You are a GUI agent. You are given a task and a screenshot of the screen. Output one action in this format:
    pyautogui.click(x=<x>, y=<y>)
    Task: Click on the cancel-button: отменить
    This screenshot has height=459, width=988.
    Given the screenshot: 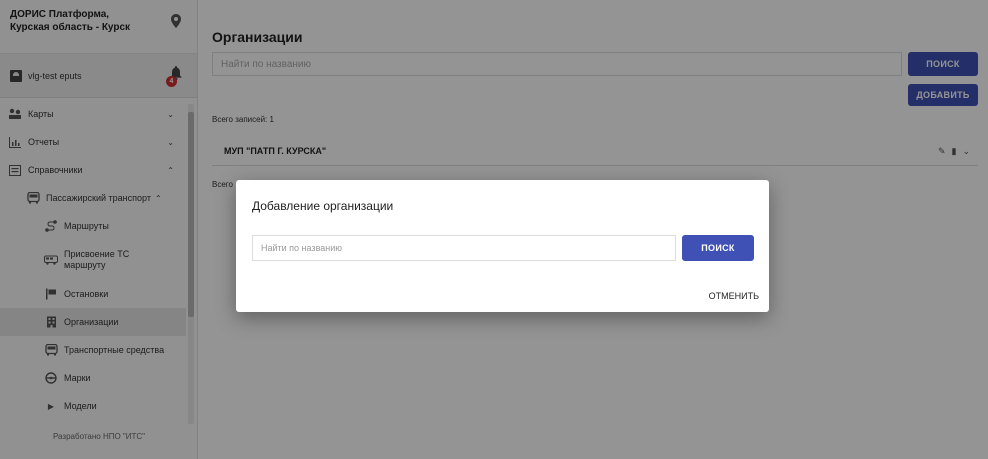 What is the action you would take?
    pyautogui.click(x=734, y=296)
    